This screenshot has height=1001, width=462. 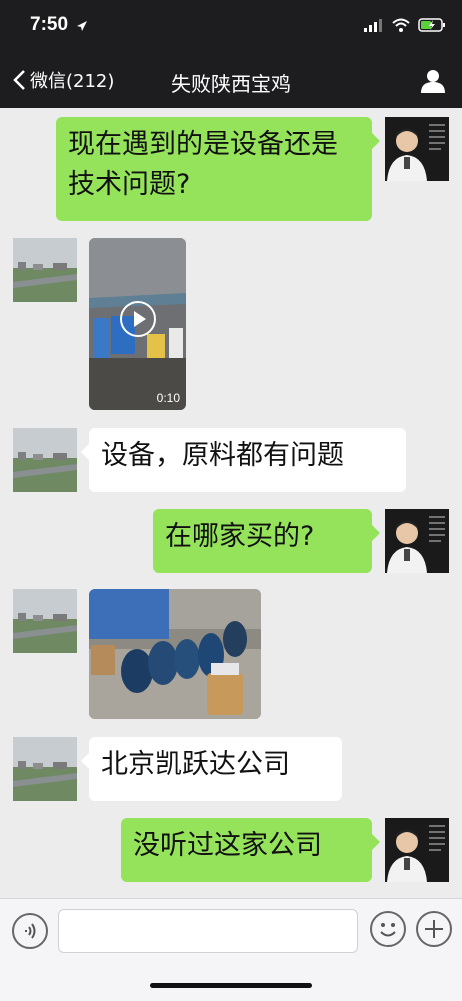 What do you see at coordinates (373, 25) in the screenshot?
I see `signal-icon` at bounding box center [373, 25].